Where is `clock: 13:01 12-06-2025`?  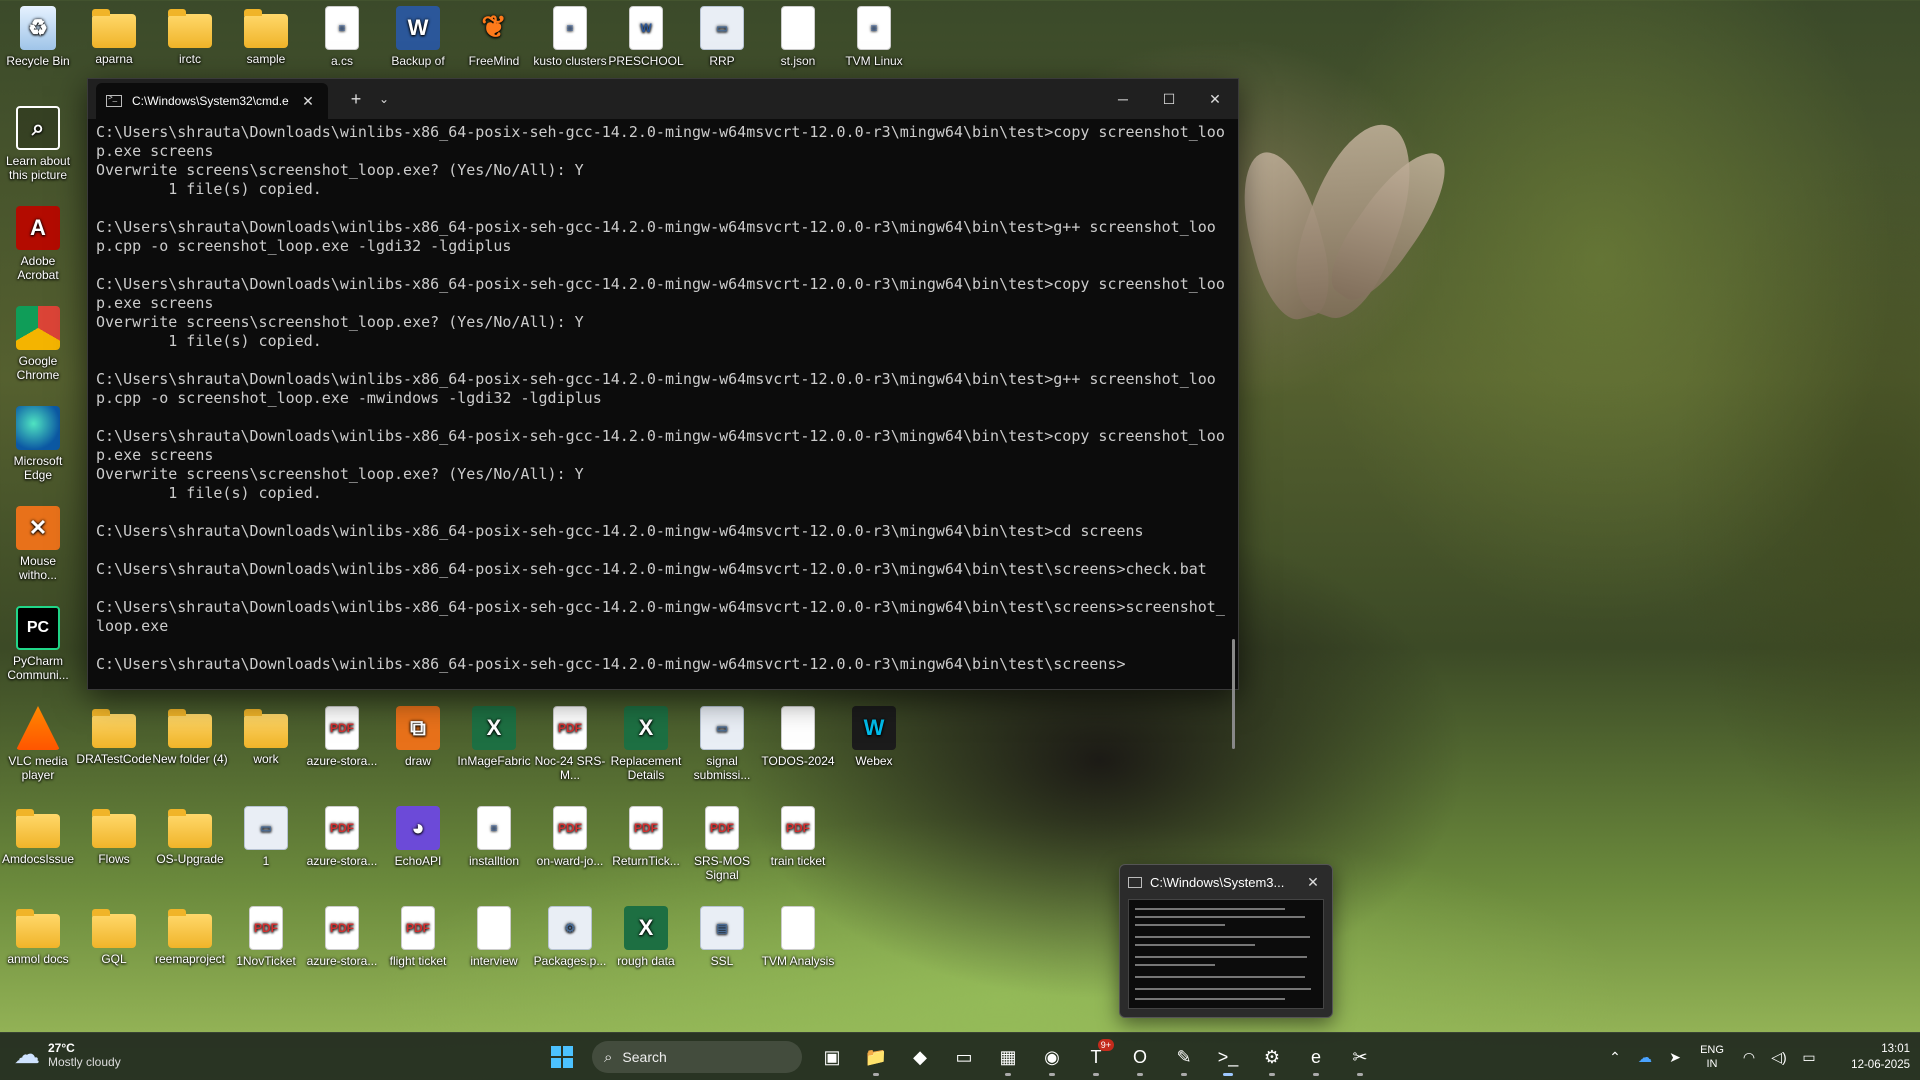
clock: 13:01 12-06-2025 is located at coordinates (1872, 1057).